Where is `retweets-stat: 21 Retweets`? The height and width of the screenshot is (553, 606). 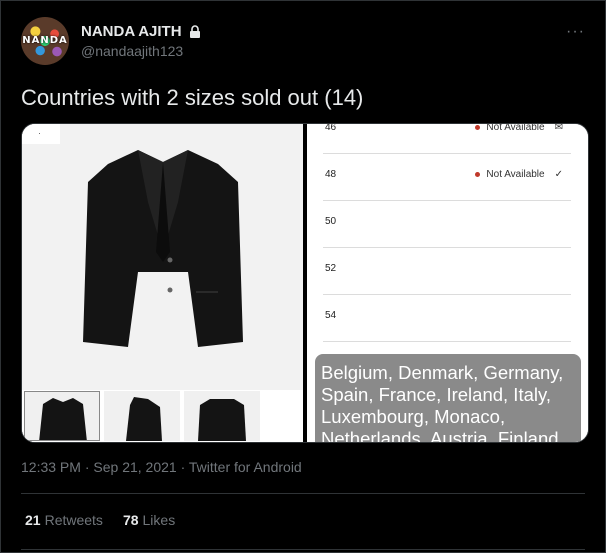 retweets-stat: 21 Retweets is located at coordinates (64, 520).